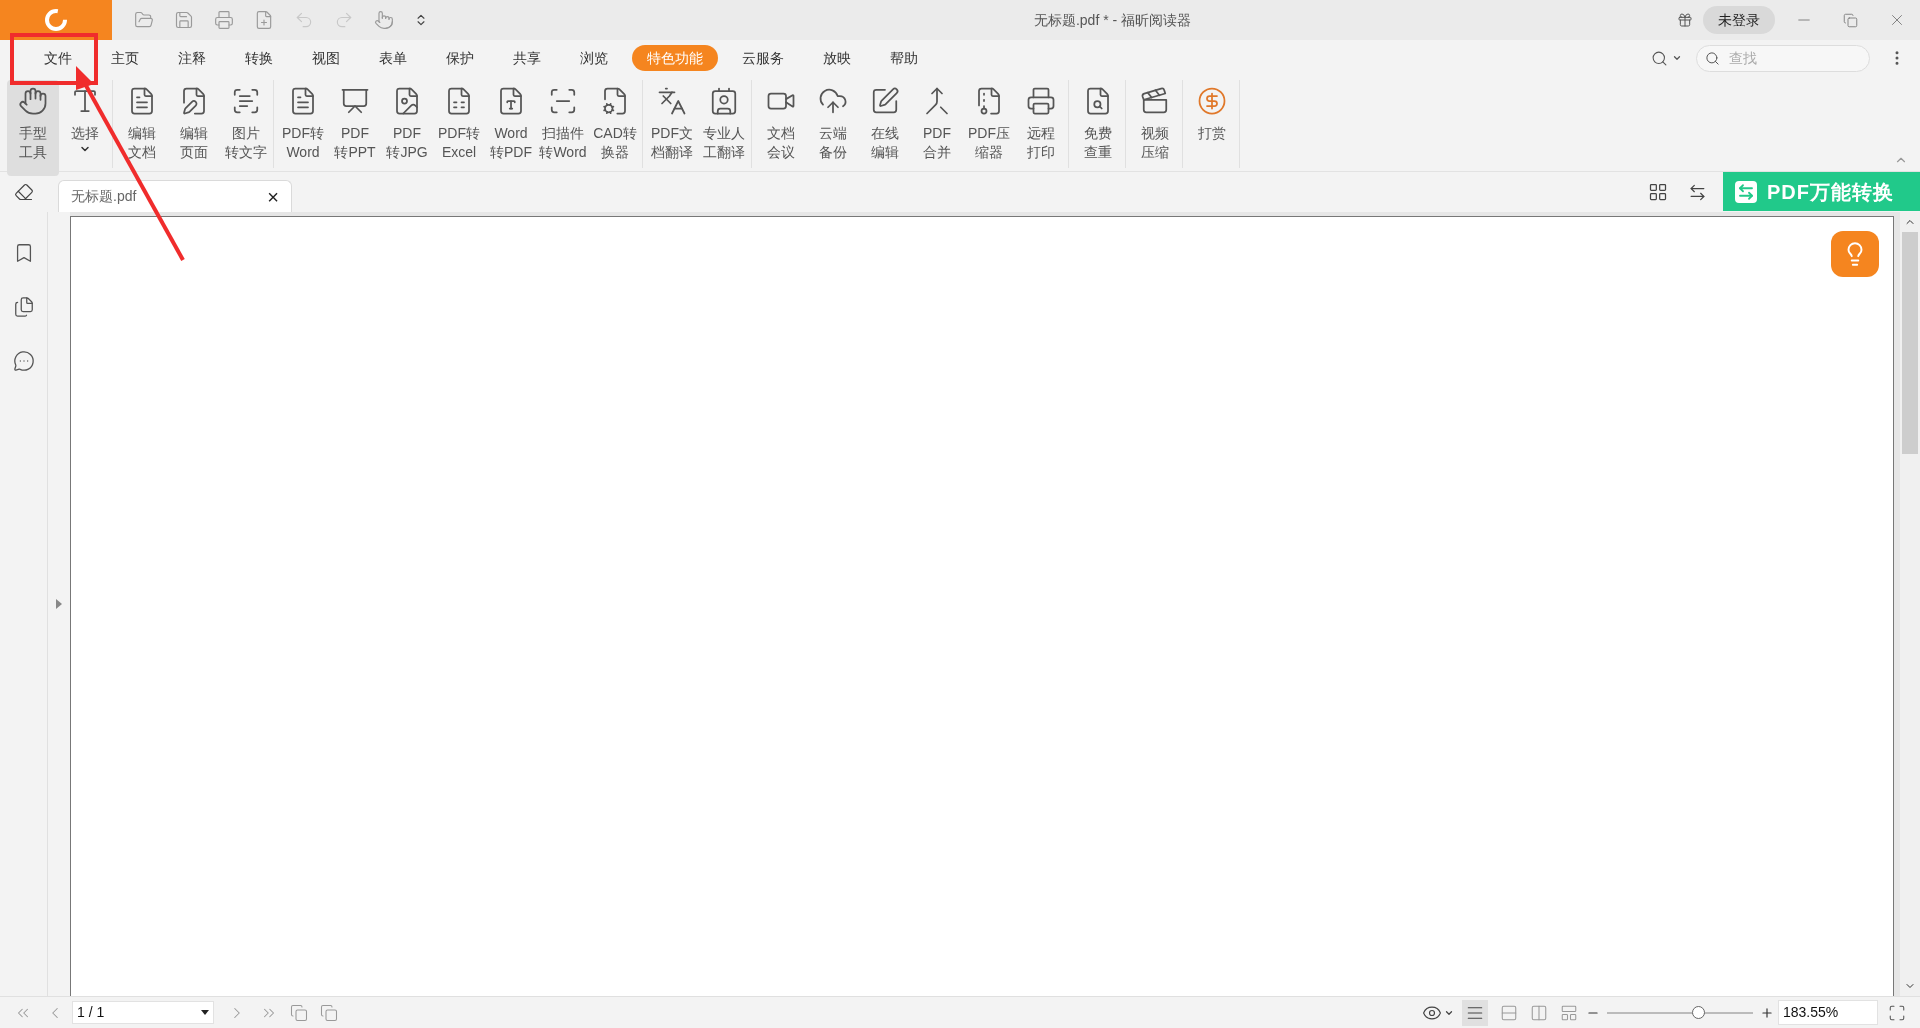  Describe the element at coordinates (246, 128) in the screenshot. I see `ribbon-button: 图片 转文字` at that location.